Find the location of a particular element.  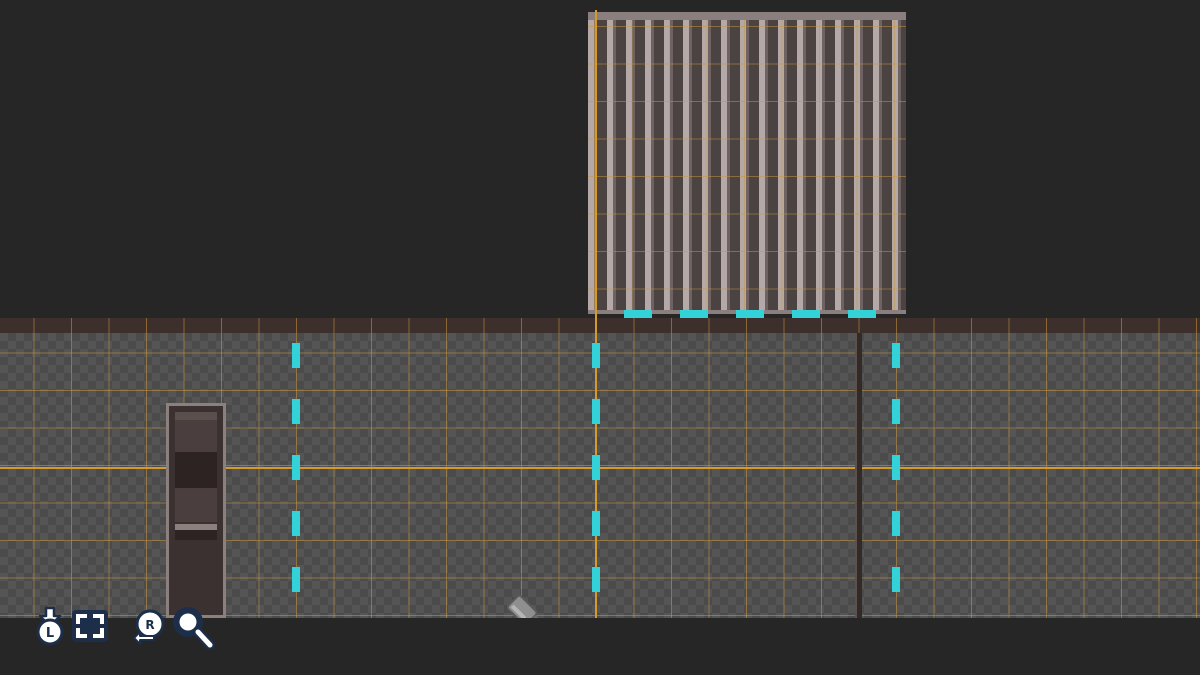

r-button-zoom-out-icon: R is located at coordinates (150, 628).